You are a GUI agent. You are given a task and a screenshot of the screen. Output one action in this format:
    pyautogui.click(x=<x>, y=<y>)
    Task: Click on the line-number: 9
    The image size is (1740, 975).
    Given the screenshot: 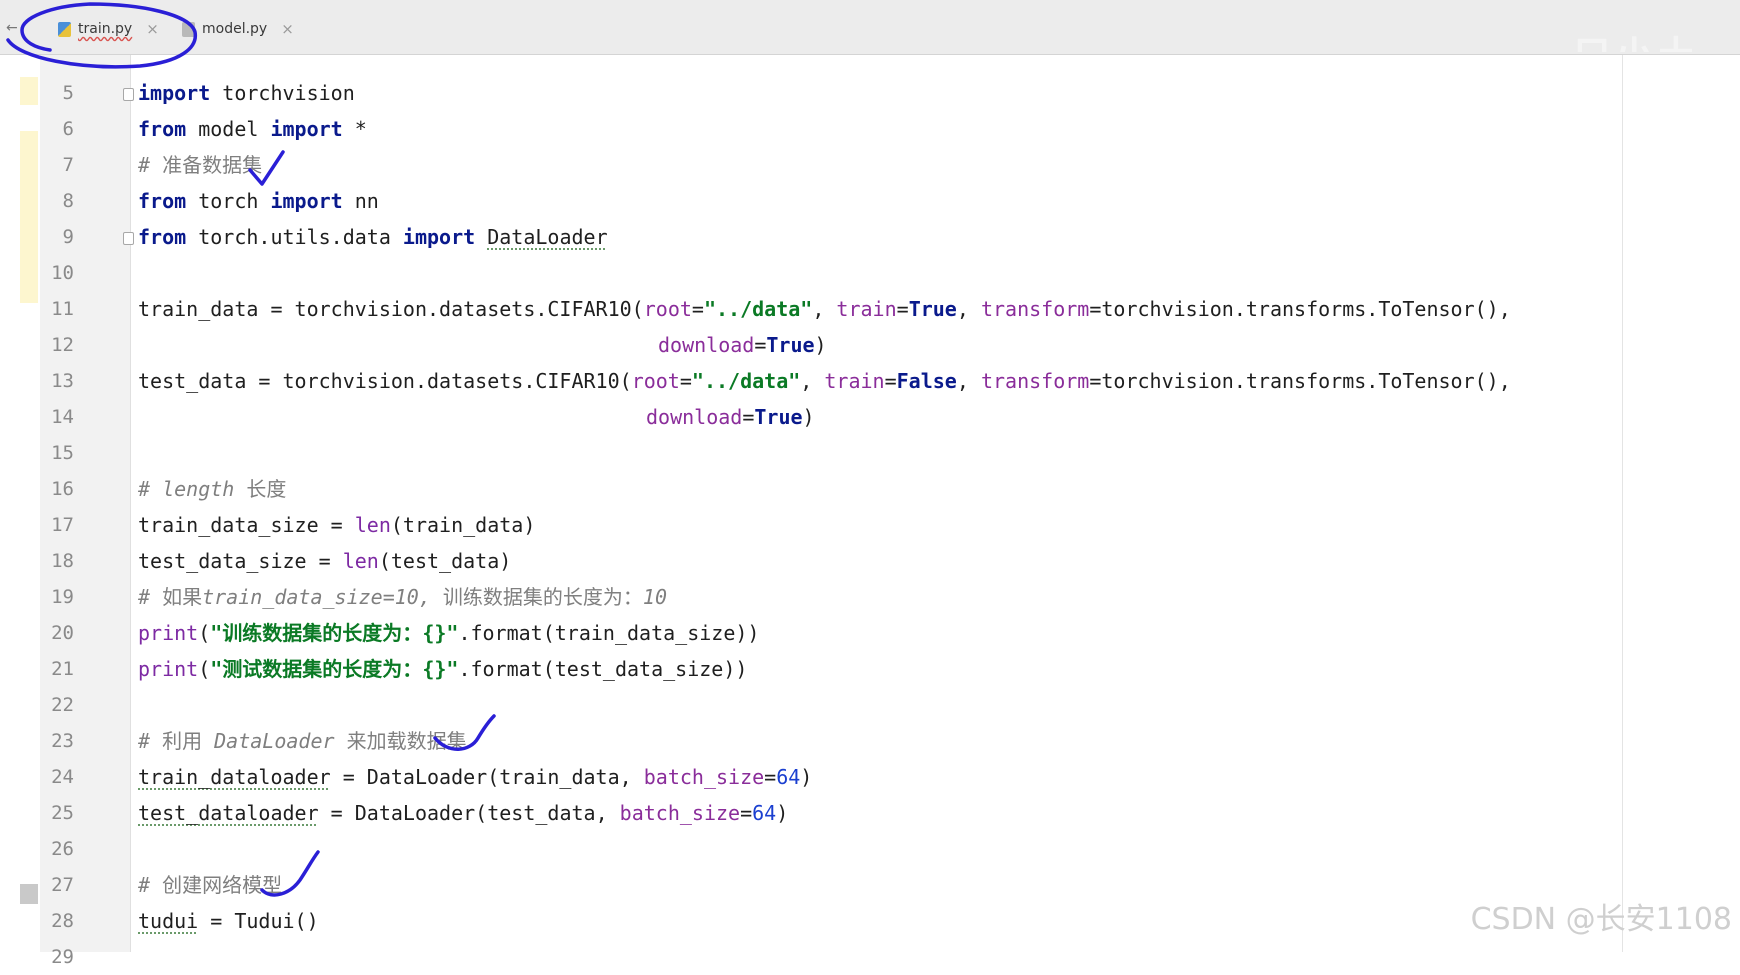 What is the action you would take?
    pyautogui.click(x=68, y=237)
    